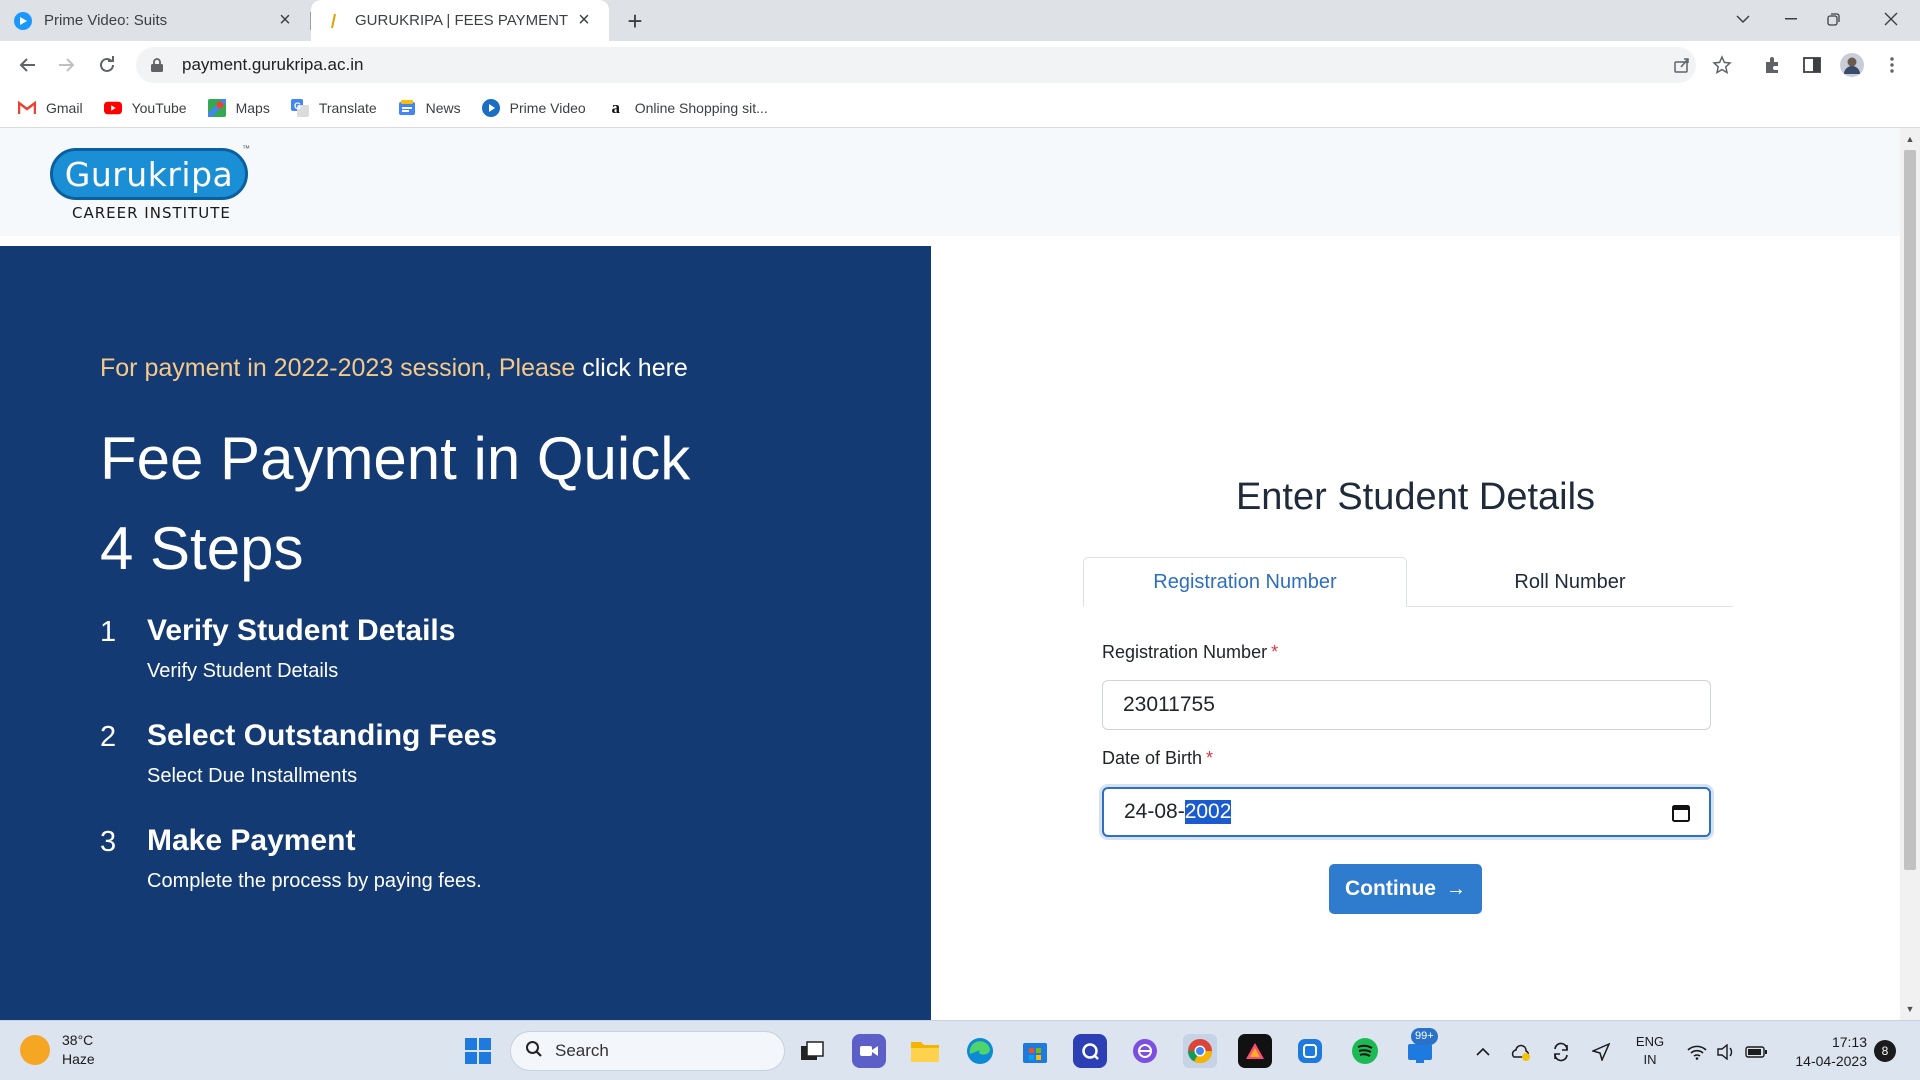 This screenshot has height=1080, width=1920. I want to click on spotify-icon, so click(1365, 1051).